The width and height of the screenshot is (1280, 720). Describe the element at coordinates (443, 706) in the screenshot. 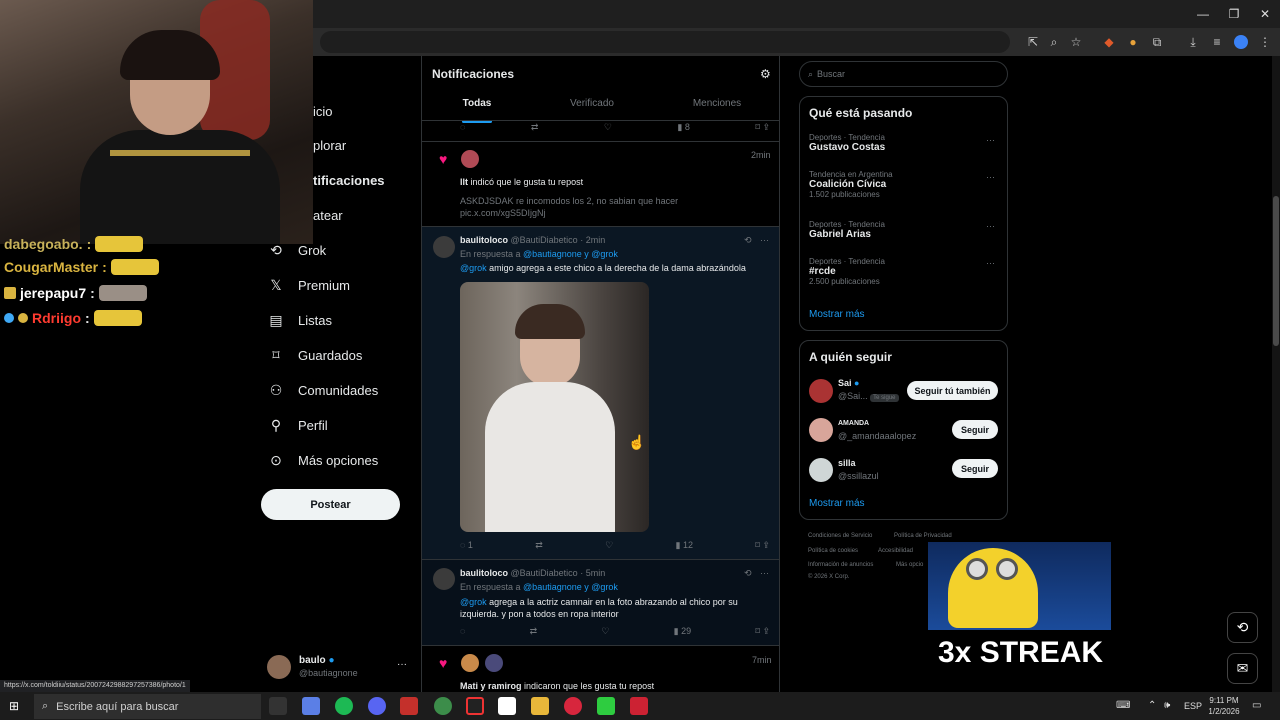

I see `chrome-icon` at that location.